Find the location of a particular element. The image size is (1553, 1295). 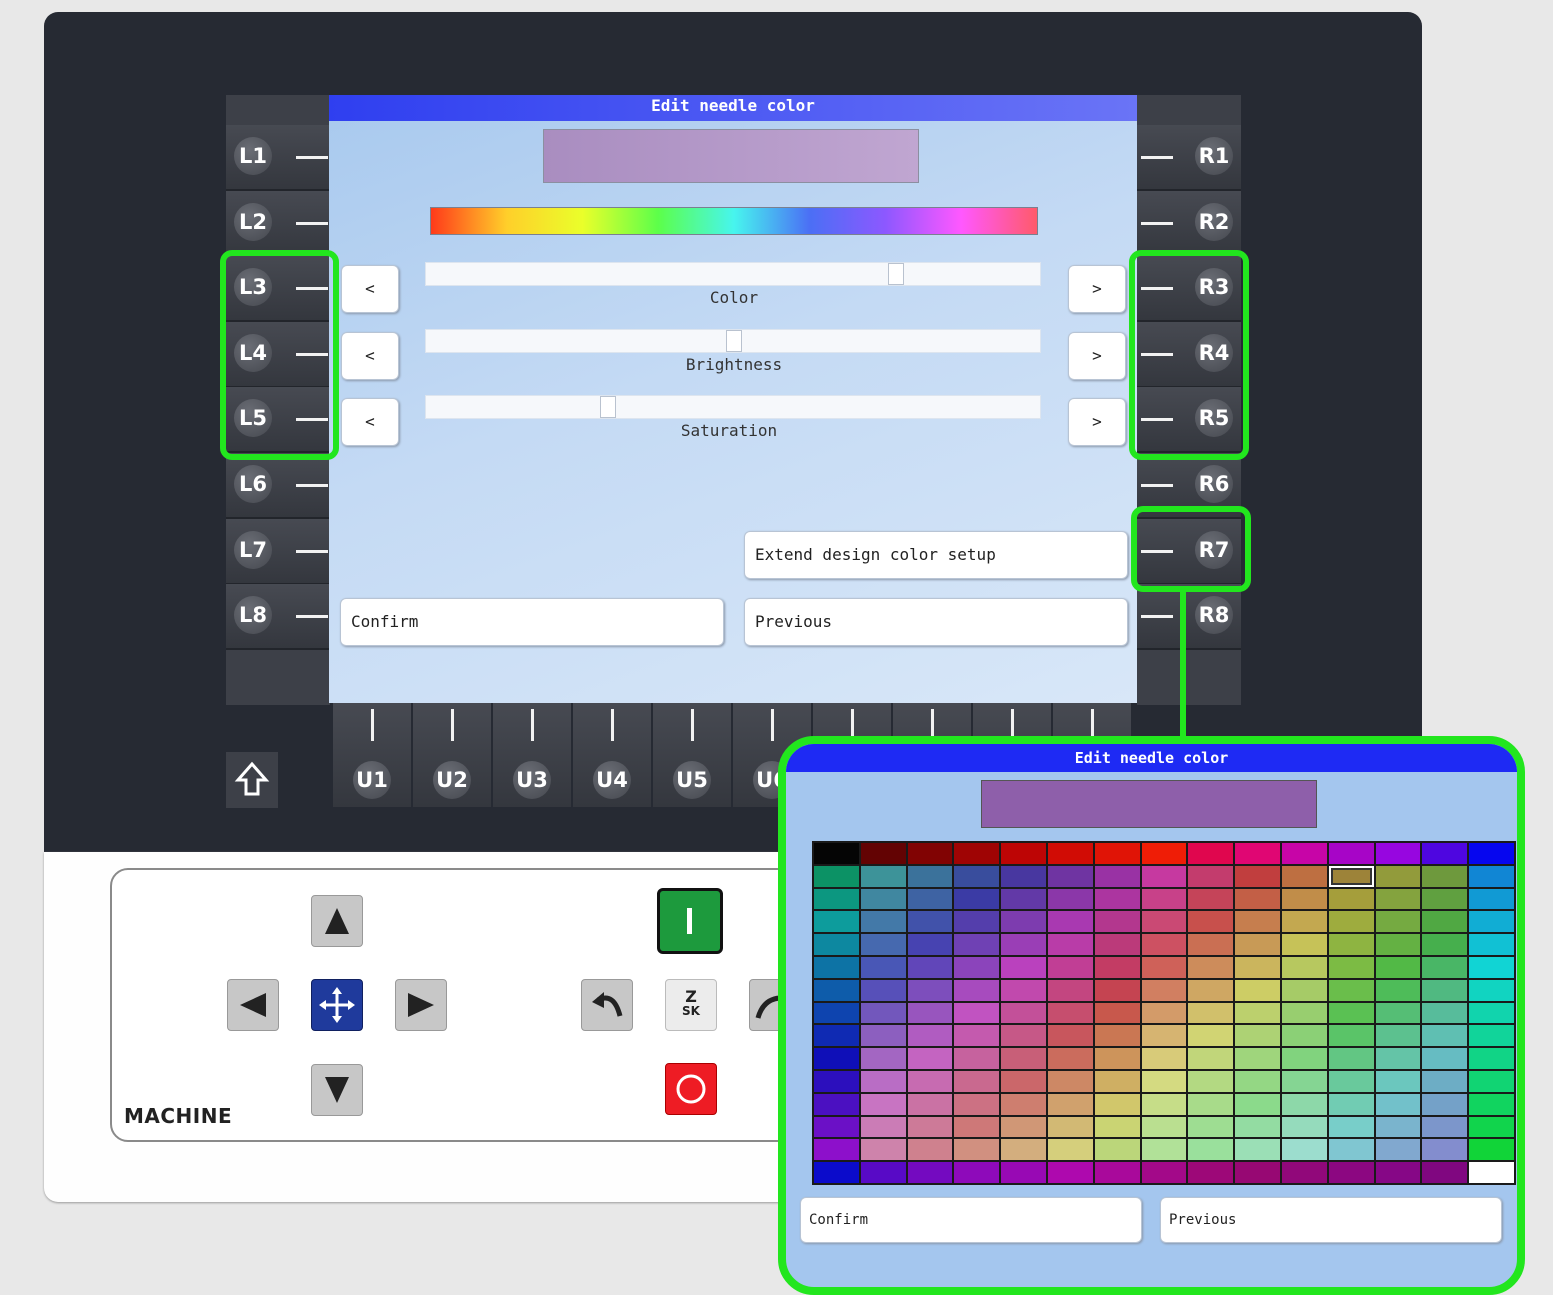

confirm-button: Confirm is located at coordinates (532, 622).